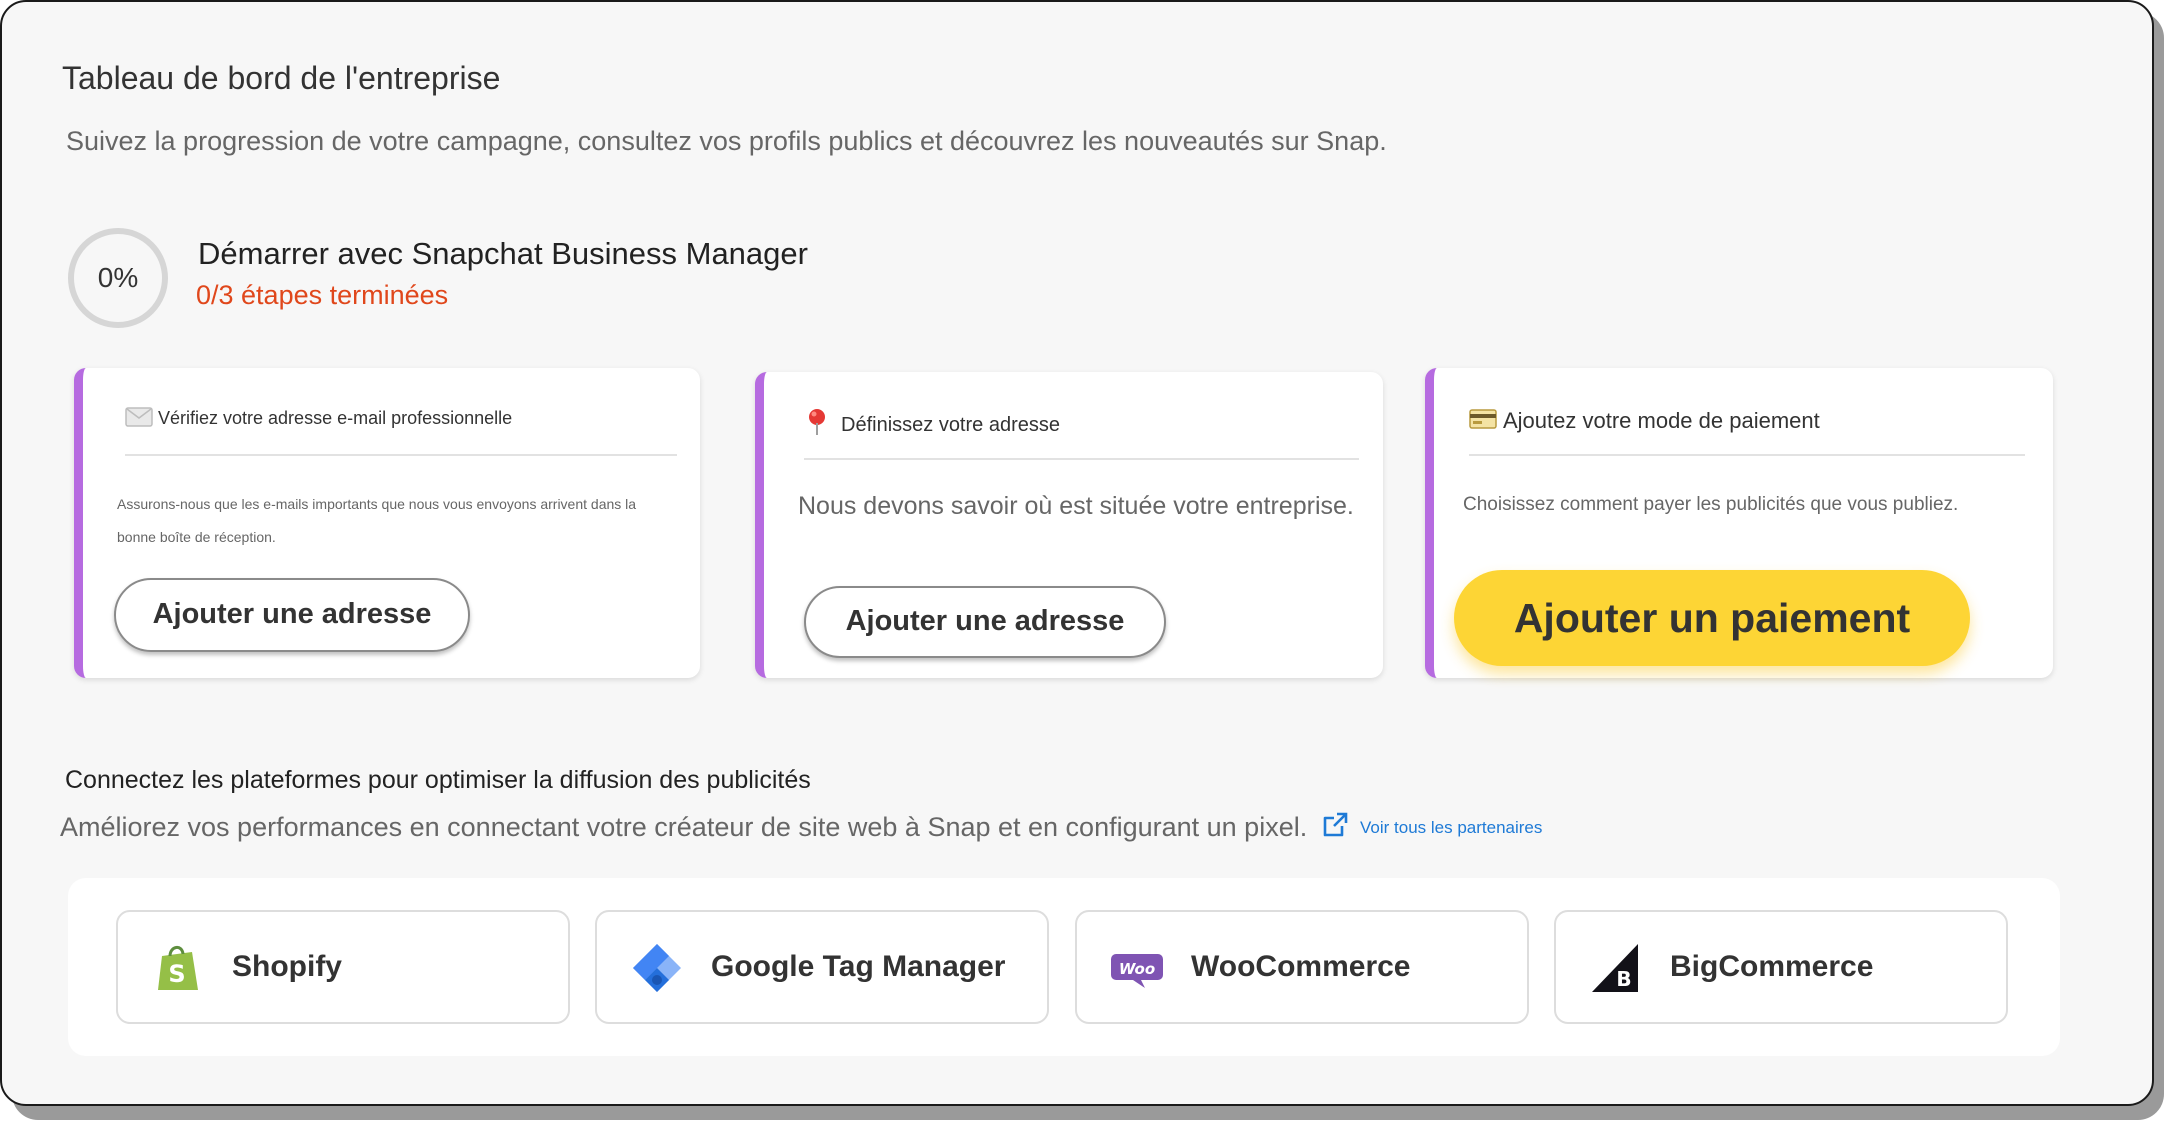 The width and height of the screenshot is (2179, 1128). Describe the element at coordinates (1623, 979) in the screenshot. I see `svg-text: B` at that location.